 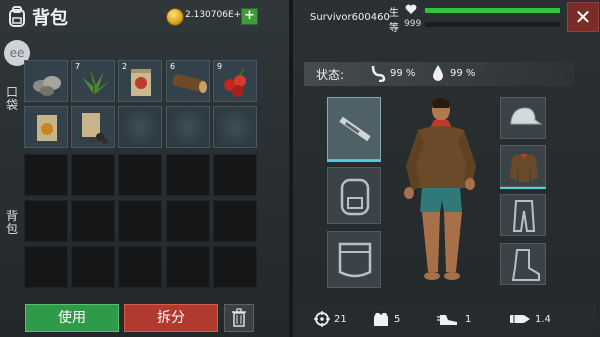 I want to click on health-label: 生, so click(x=394, y=13).